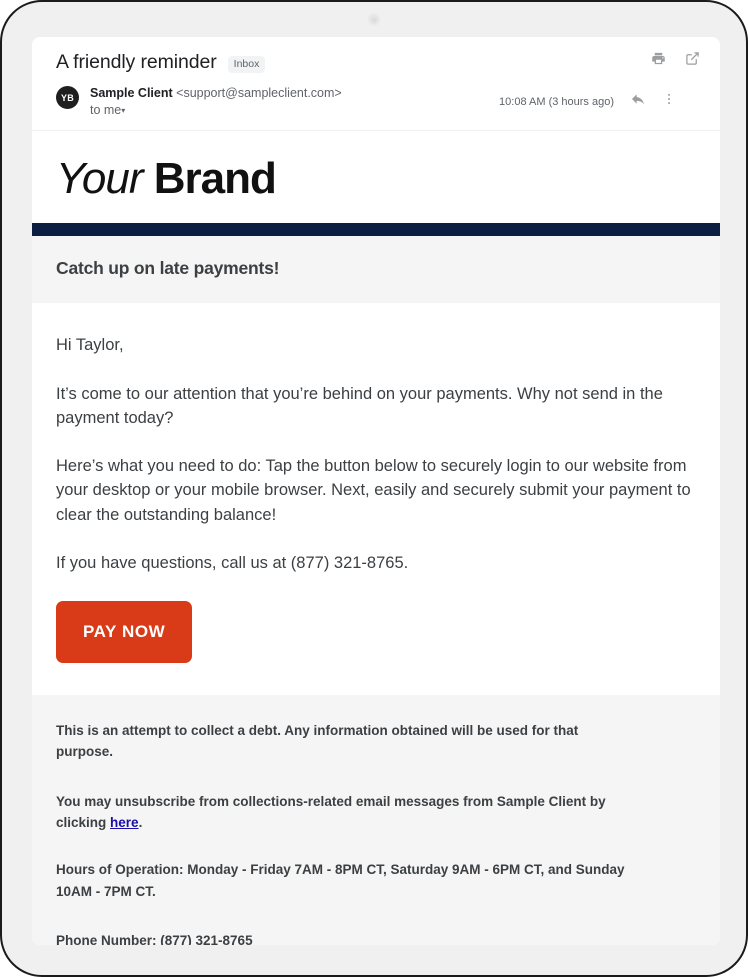 The image size is (748, 977). What do you see at coordinates (124, 632) in the screenshot?
I see `pay-now-button: PAY NOW` at bounding box center [124, 632].